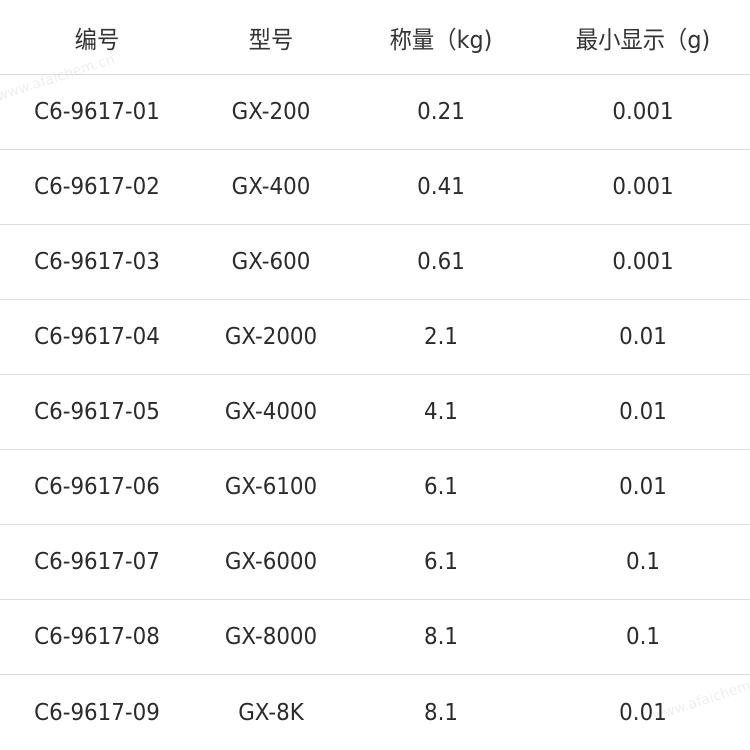  What do you see at coordinates (375, 637) in the screenshot?
I see `table-row: C6-9617-08 GX-8000 8.1 0.1` at bounding box center [375, 637].